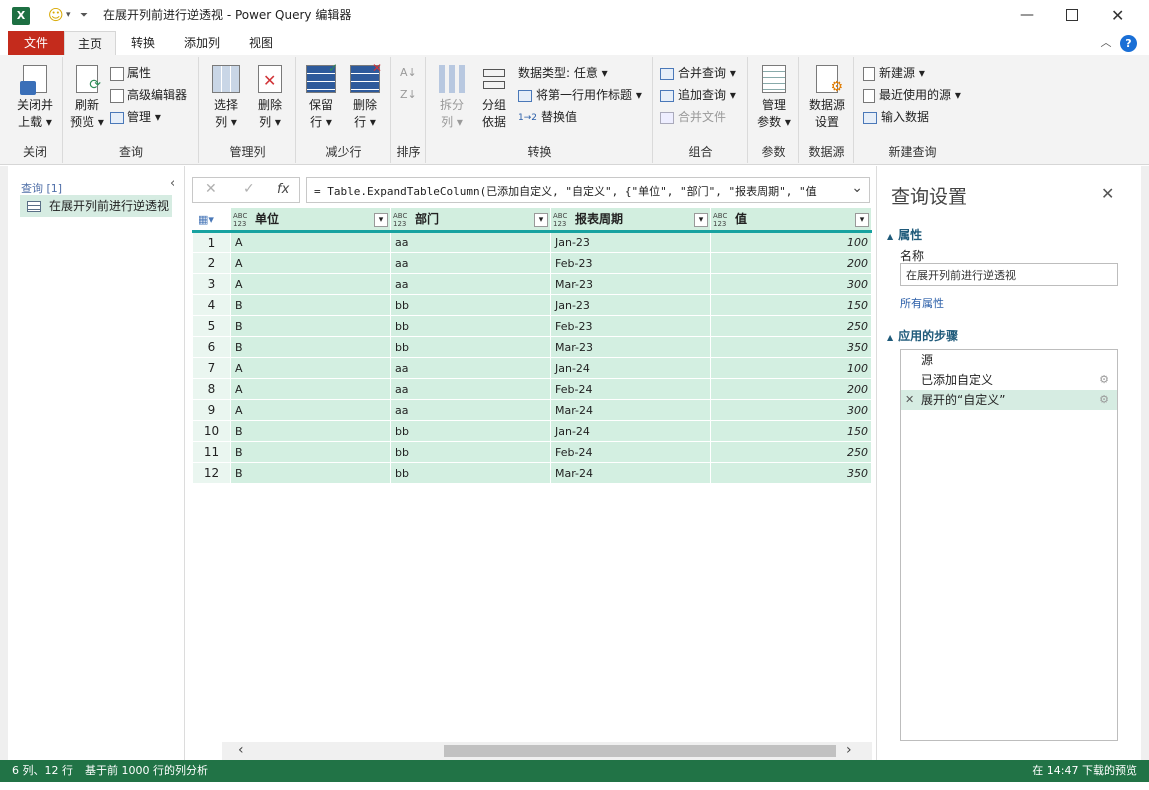 This screenshot has height=790, width=1149. I want to click on remove-rows-button: ✕ 删除行 ▾, so click(365, 96).